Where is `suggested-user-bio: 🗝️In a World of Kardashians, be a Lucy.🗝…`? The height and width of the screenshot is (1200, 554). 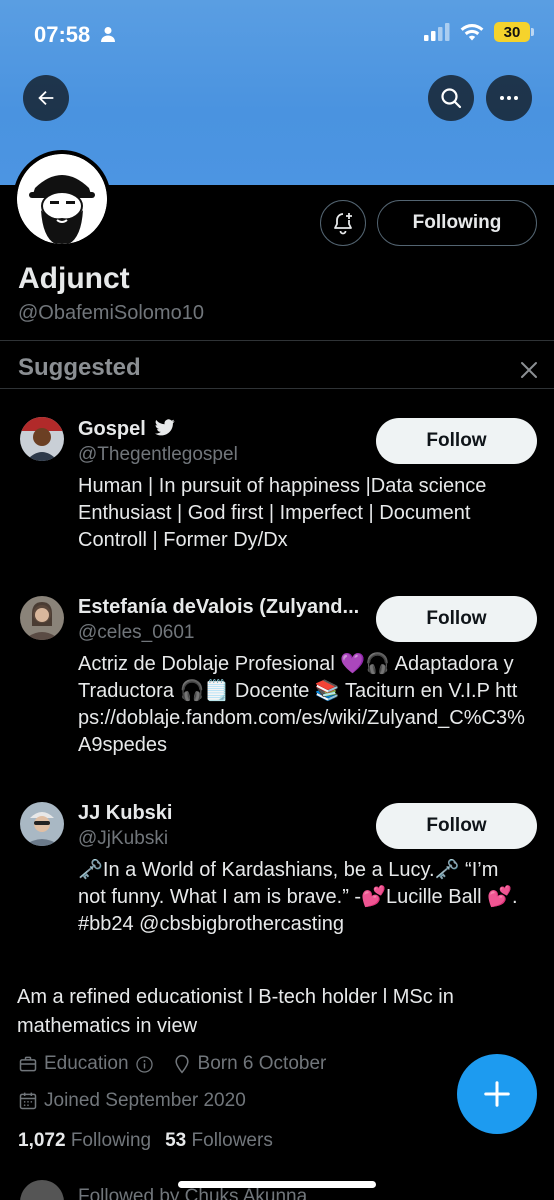
suggested-user-bio: 🗝️In a World of Kardashians, be a Lucy.🗝… is located at coordinates (298, 897).